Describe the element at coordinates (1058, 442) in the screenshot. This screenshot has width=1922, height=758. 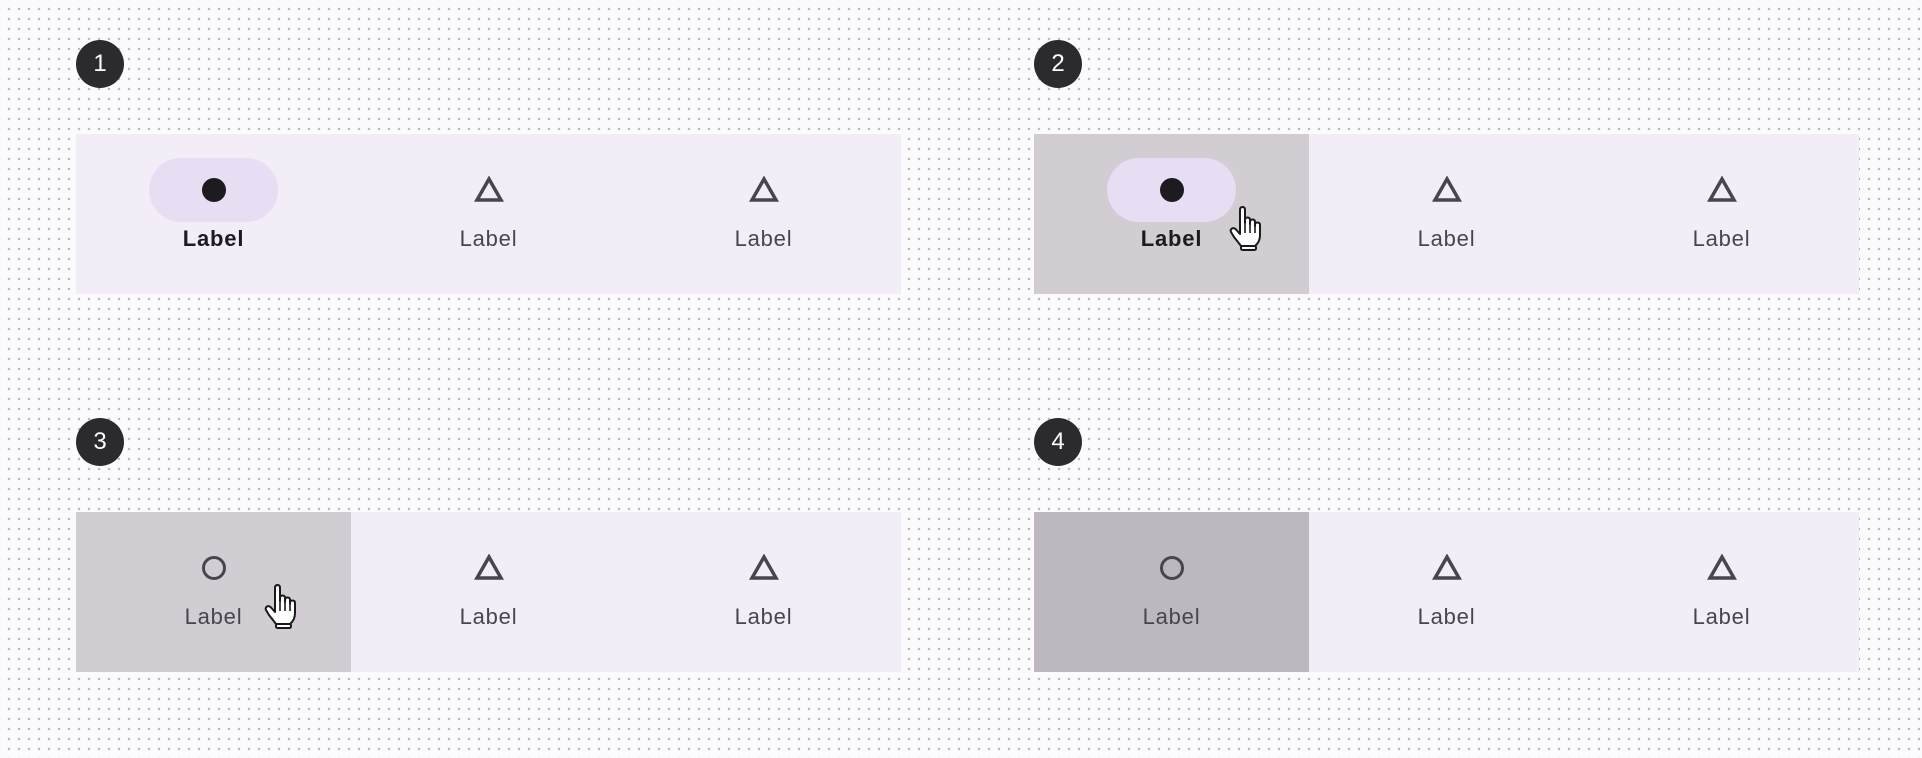
I see `step-number-badge: 4` at that location.